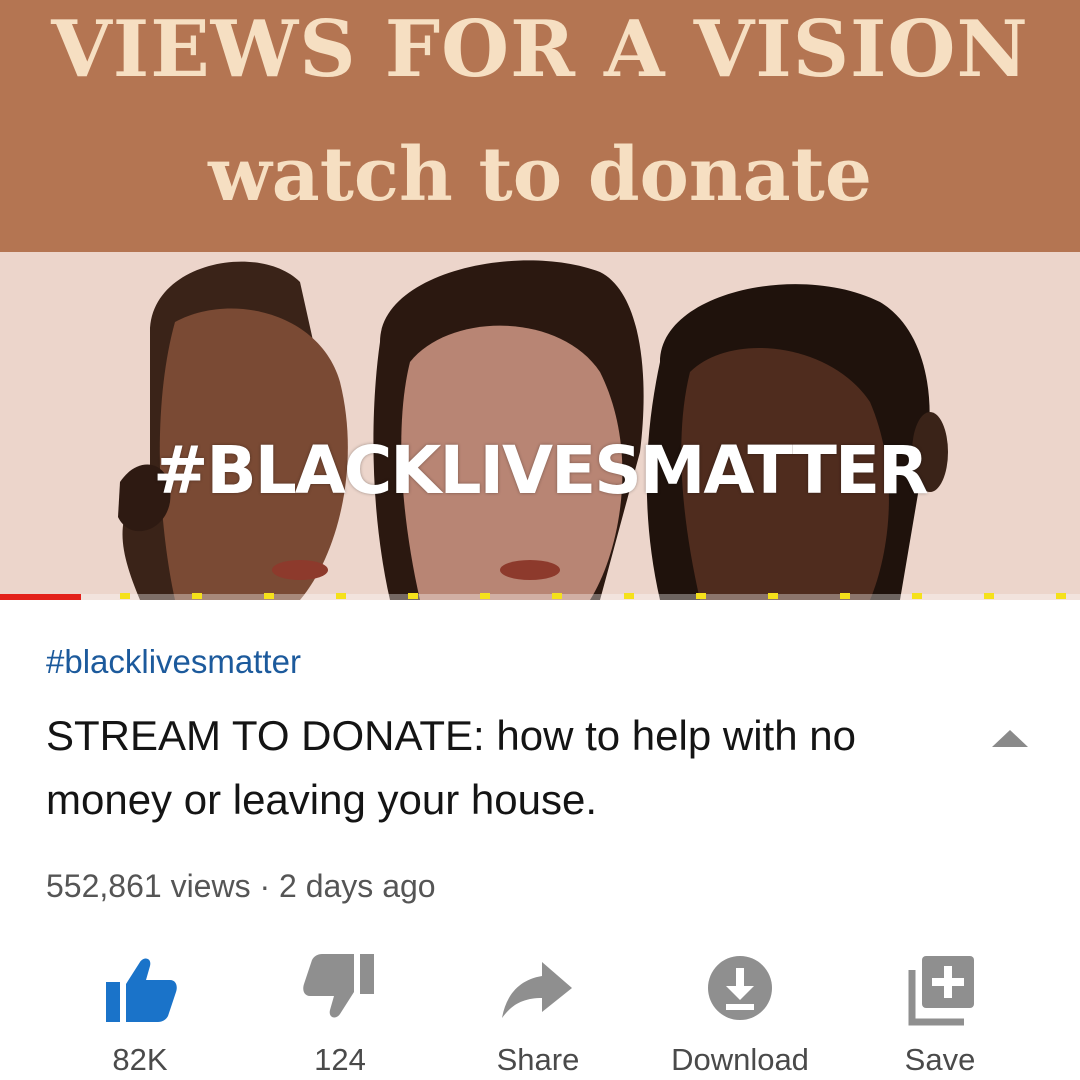  Describe the element at coordinates (600, 596) in the screenshot. I see `ad-markers` at that location.